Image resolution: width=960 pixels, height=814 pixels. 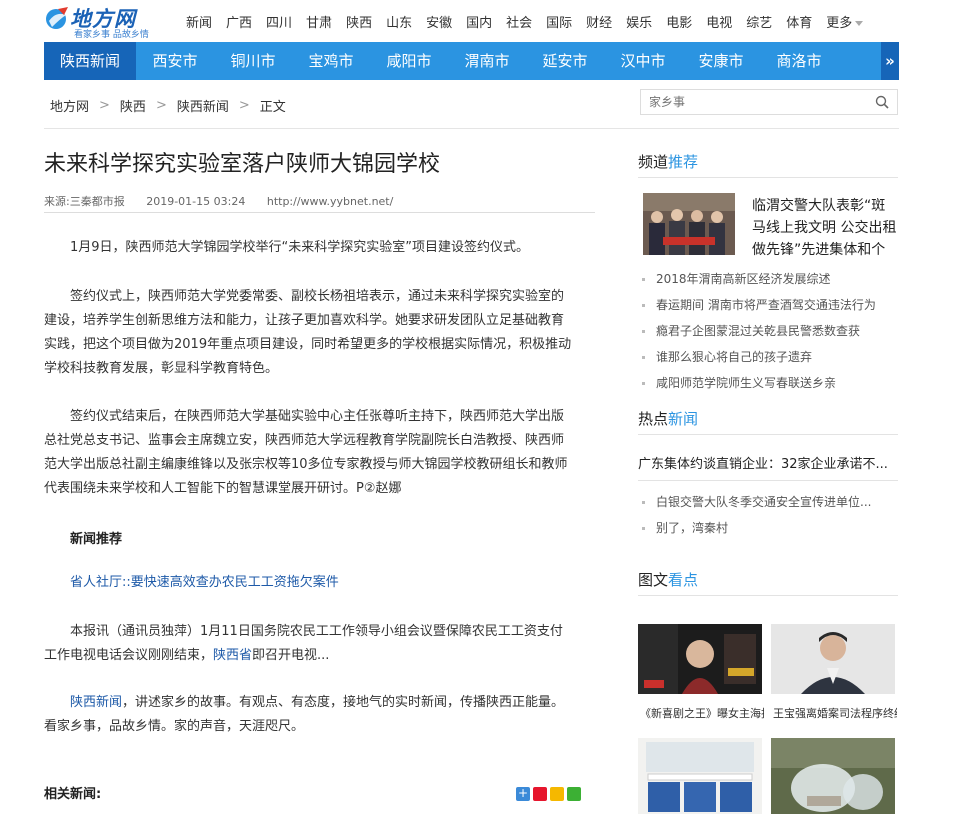 I want to click on pics-heading: 图文看点, so click(x=668, y=579).